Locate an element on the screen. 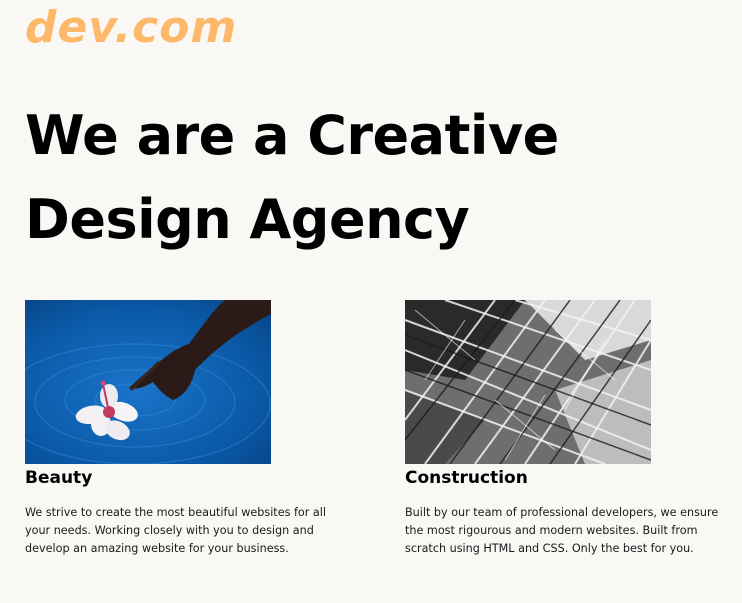 The height and width of the screenshot is (603, 742). construction-image is located at coordinates (528, 382).